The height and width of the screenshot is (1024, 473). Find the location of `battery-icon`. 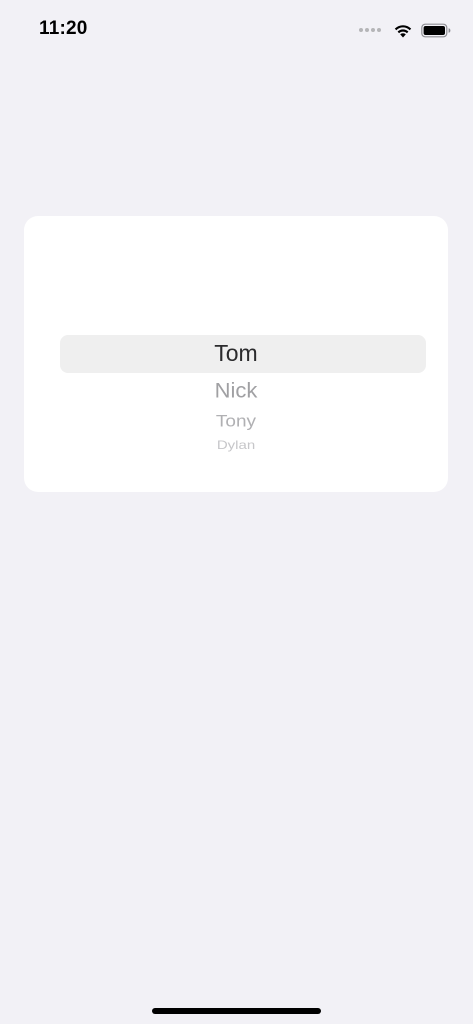

battery-icon is located at coordinates (436, 30).